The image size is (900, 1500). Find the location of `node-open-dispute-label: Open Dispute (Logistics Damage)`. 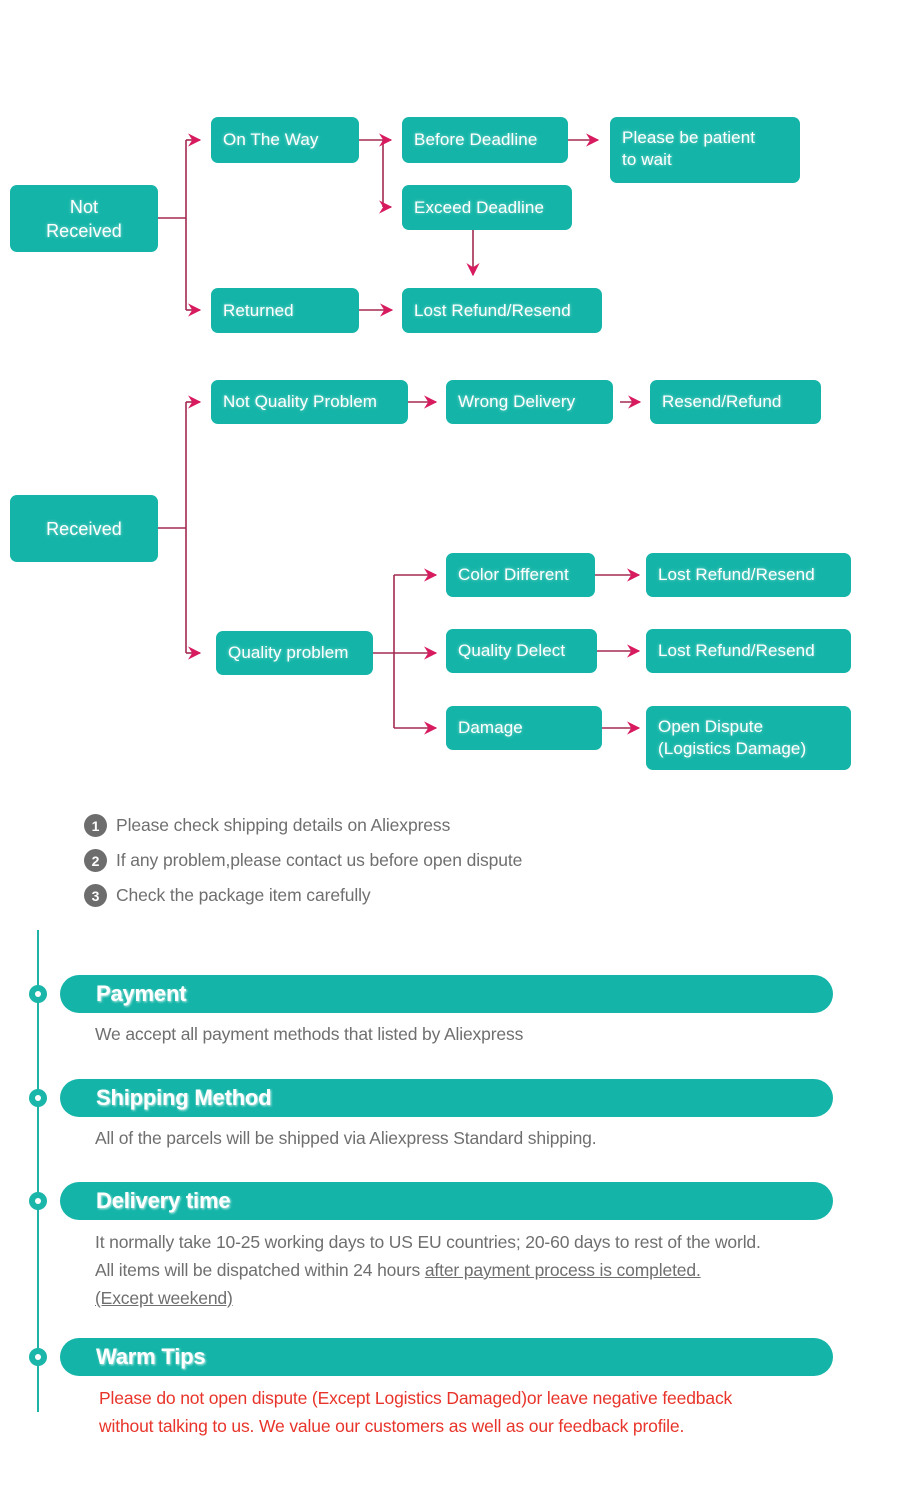

node-open-dispute-label: Open Dispute (Logistics Damage) is located at coordinates (732, 738).